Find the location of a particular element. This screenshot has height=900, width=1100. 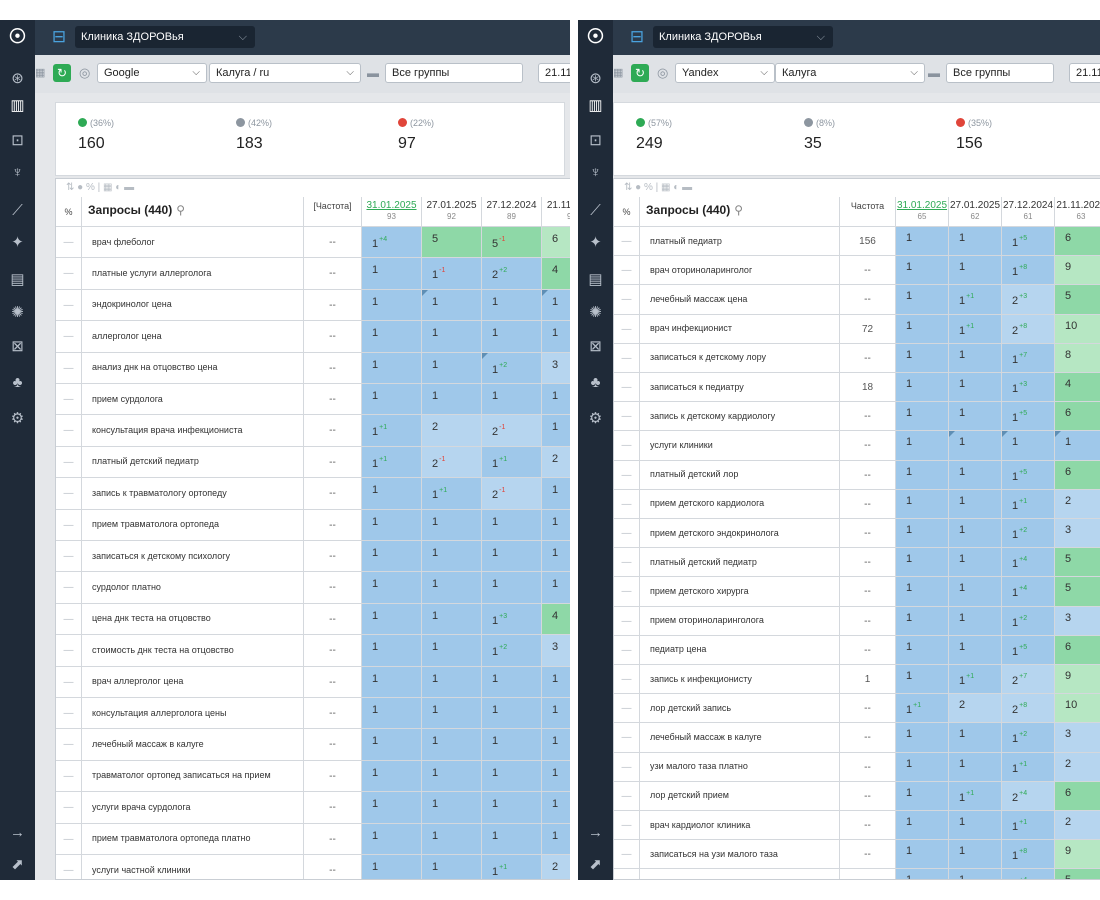

rail-monitor-icon: ⊡ is located at coordinates (17, 141).